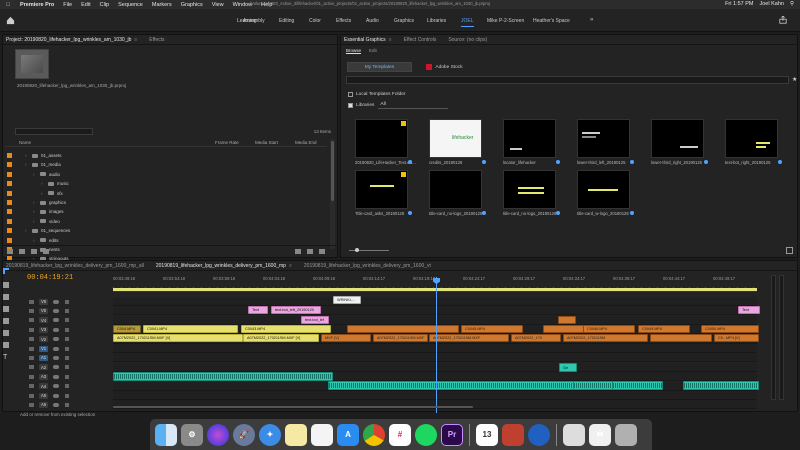 The height and width of the screenshot is (450, 800). I want to click on template-item: lower-third_left_20190125, so click(605, 142).